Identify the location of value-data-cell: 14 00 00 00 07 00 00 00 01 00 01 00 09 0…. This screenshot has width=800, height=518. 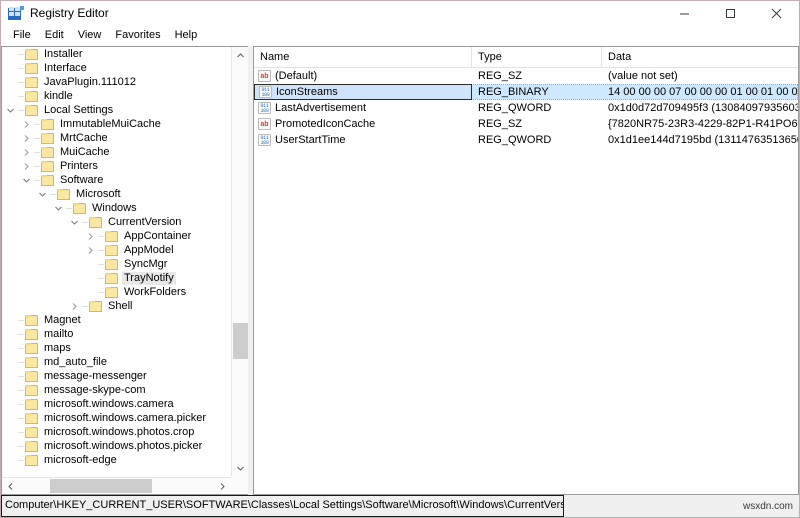
(703, 92).